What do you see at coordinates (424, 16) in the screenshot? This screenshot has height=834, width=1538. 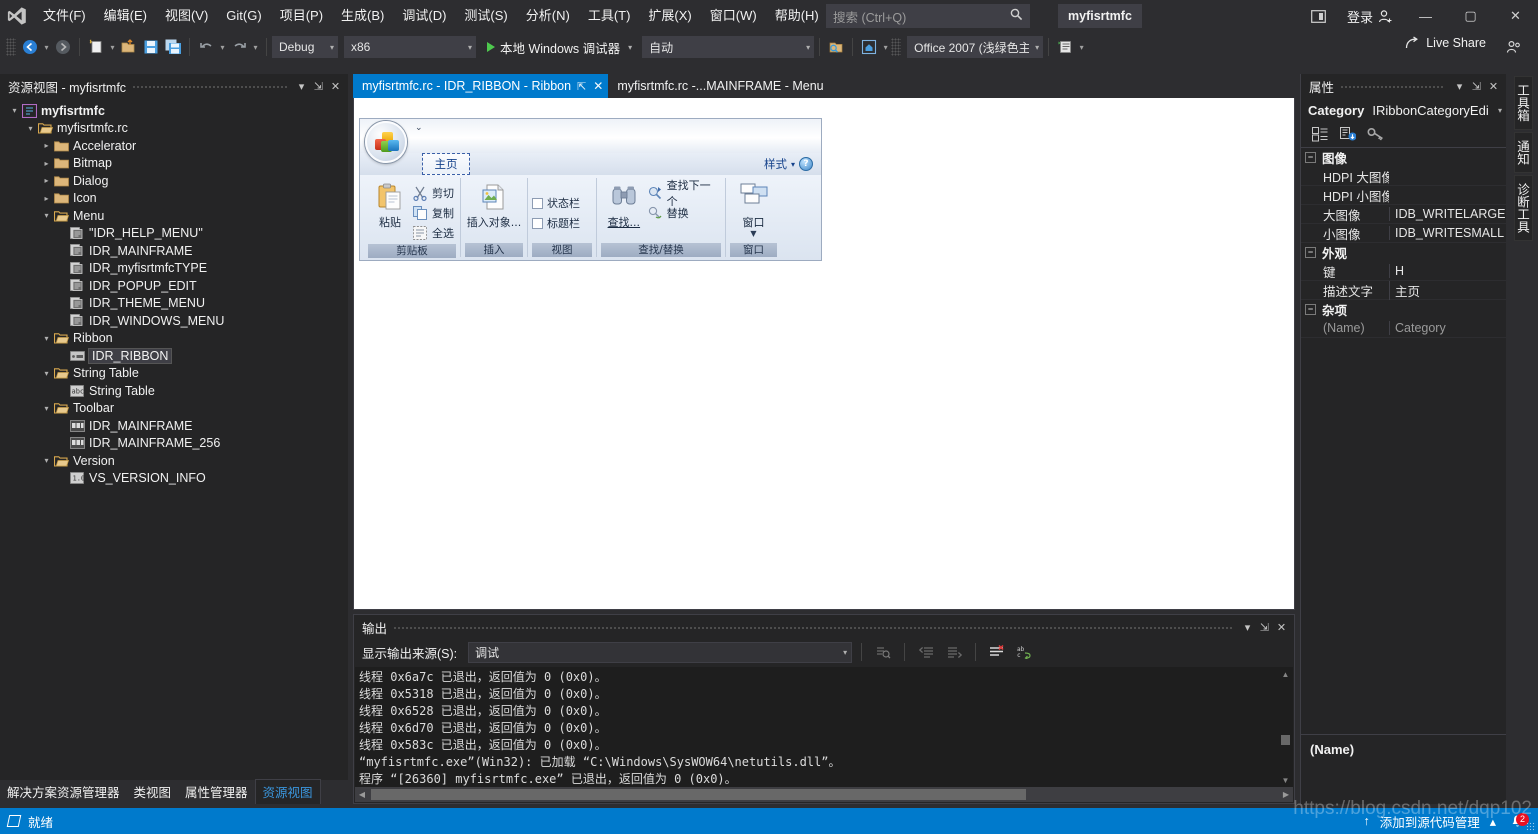 I see `menu-item-debug: 调试(D)` at bounding box center [424, 16].